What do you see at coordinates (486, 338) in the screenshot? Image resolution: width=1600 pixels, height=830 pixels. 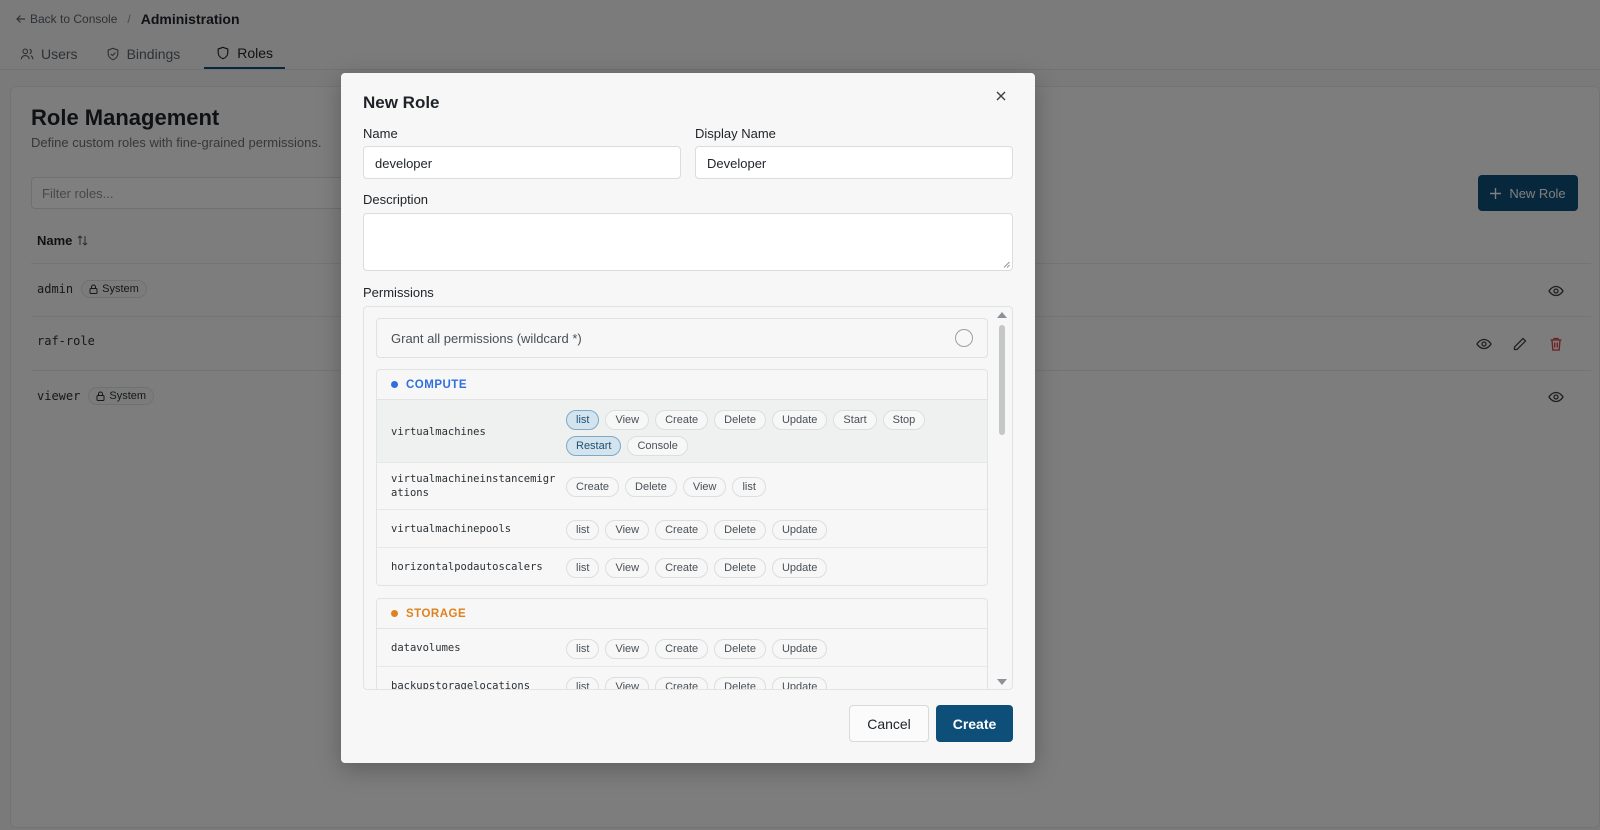 I see `wildcard-label: Grant all permissions (wildcard *)` at bounding box center [486, 338].